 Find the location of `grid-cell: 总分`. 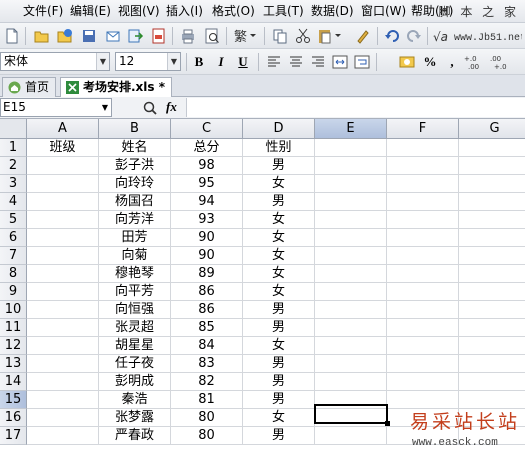

grid-cell: 总分 is located at coordinates (207, 148).